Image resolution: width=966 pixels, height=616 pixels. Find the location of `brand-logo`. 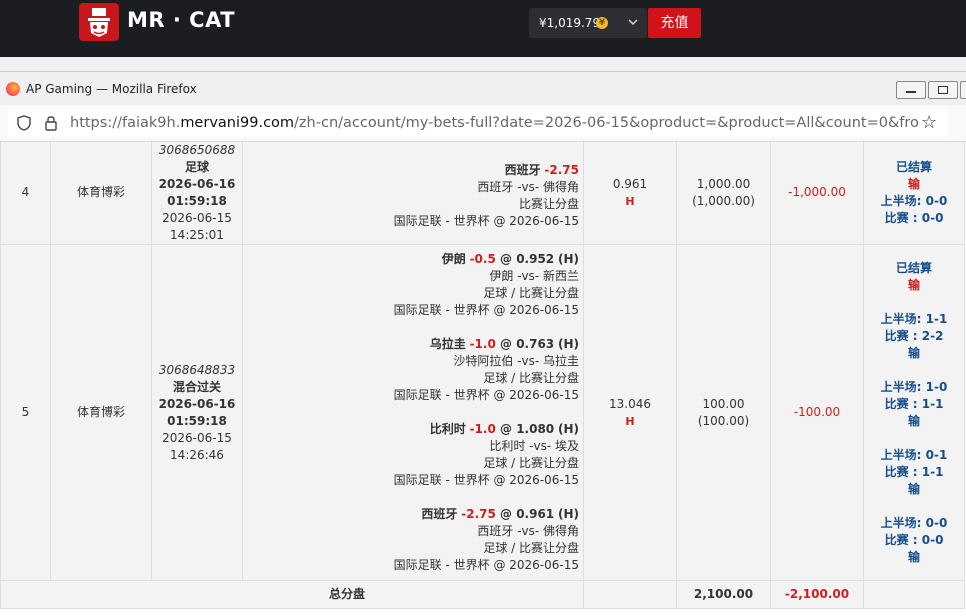

brand-logo is located at coordinates (99, 22).